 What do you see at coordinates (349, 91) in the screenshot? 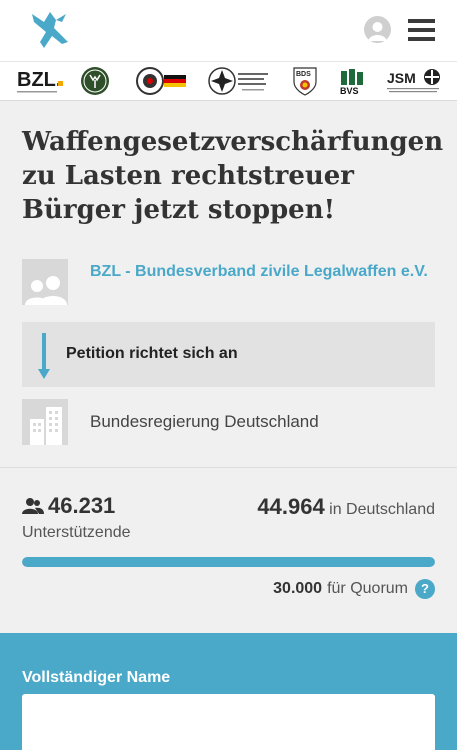
I see `bvs-logo-text: BVS` at bounding box center [349, 91].